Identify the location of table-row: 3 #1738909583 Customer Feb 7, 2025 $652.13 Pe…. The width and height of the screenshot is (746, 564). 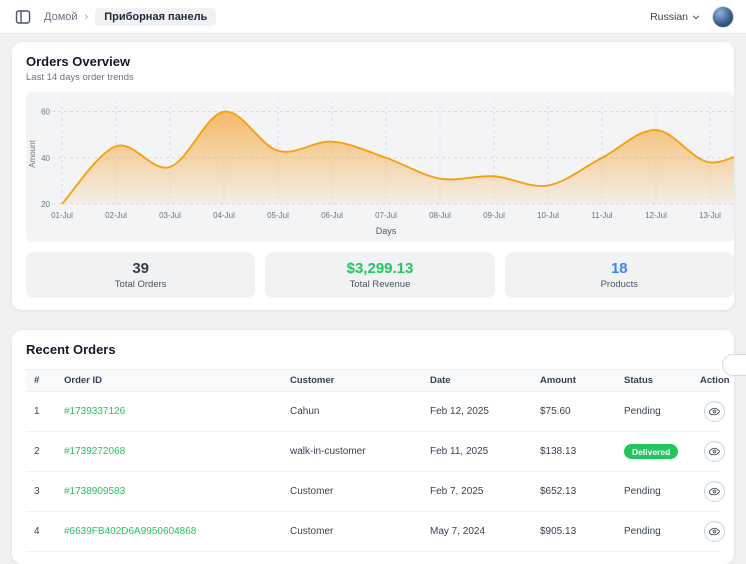
(375, 491).